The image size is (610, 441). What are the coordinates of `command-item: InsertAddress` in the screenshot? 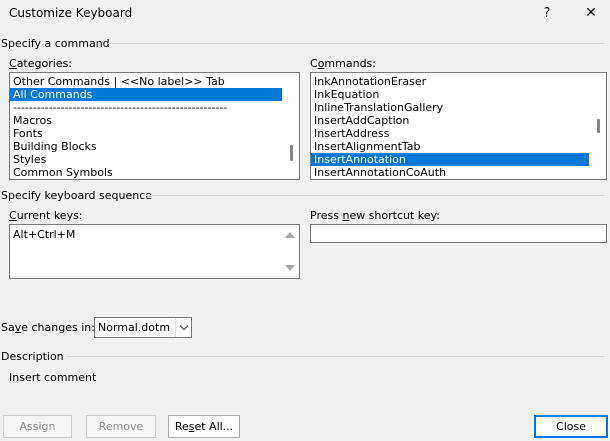 It's located at (450, 133).